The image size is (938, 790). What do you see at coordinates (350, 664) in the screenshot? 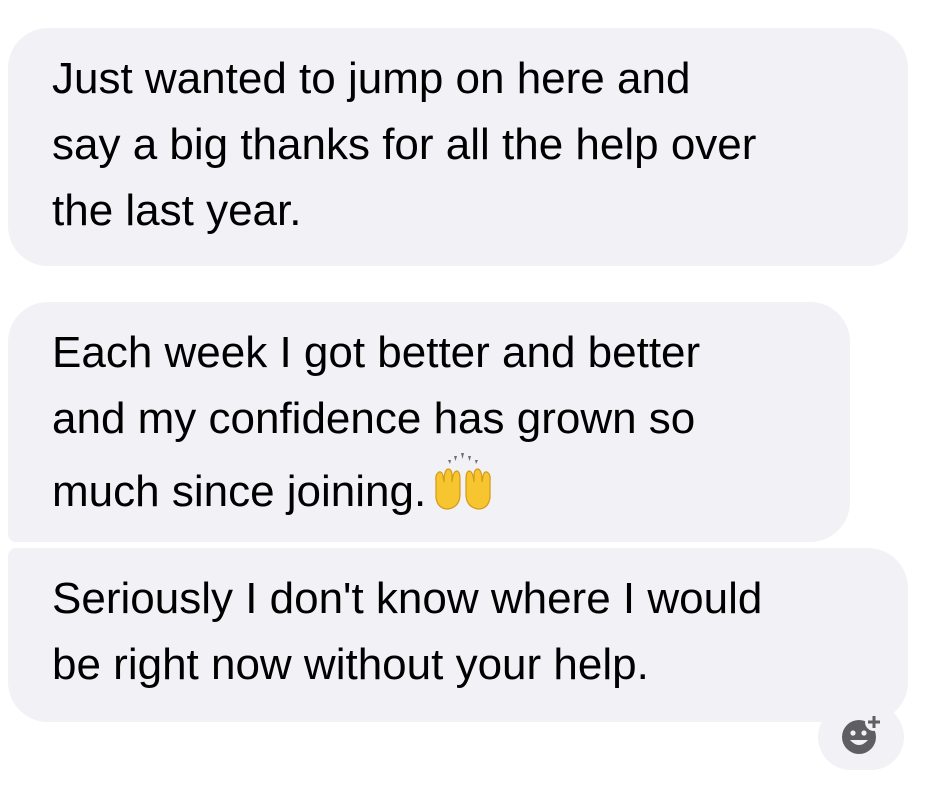
I see `message-text-line: be right now without your help.` at bounding box center [350, 664].